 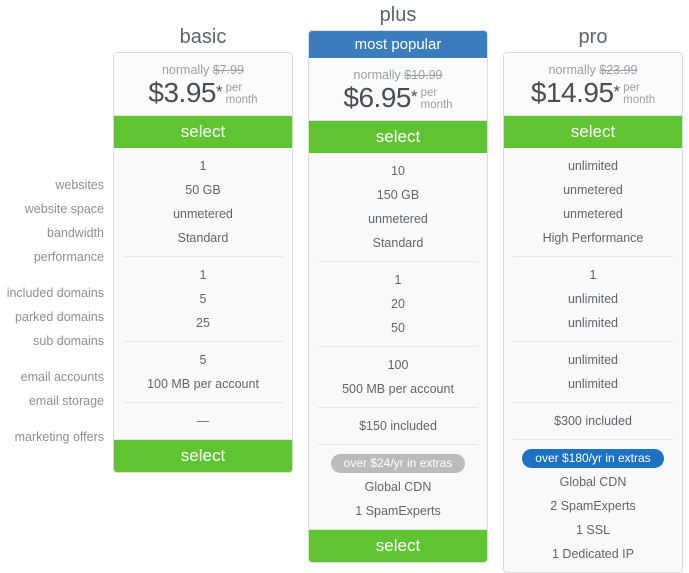 I want to click on feature-group: $300 included, so click(x=593, y=421).